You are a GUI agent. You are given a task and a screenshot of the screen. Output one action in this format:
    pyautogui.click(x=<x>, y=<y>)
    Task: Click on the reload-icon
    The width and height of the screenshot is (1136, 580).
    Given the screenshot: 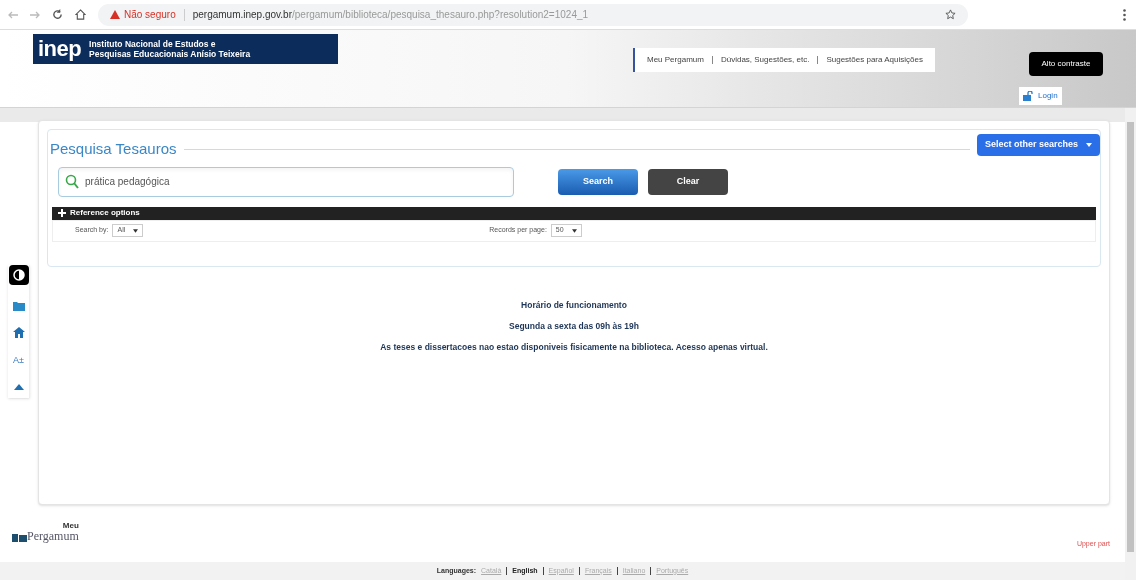 What is the action you would take?
    pyautogui.click(x=57, y=14)
    